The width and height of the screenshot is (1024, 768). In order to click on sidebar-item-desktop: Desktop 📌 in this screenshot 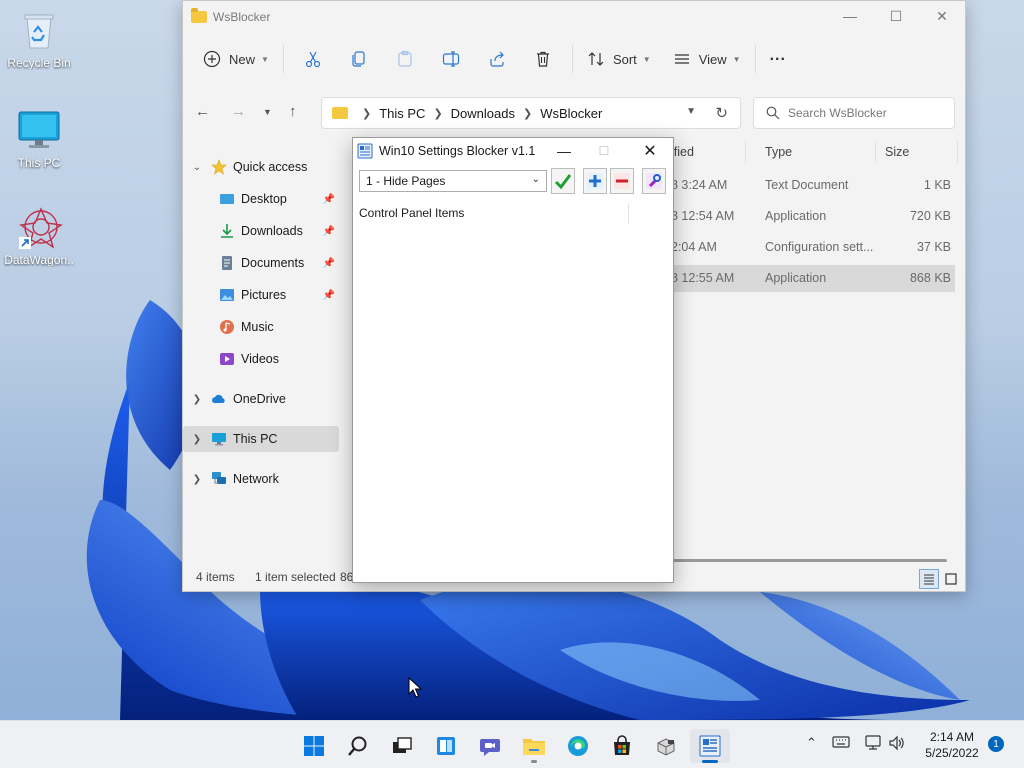, I will do `click(261, 199)`.